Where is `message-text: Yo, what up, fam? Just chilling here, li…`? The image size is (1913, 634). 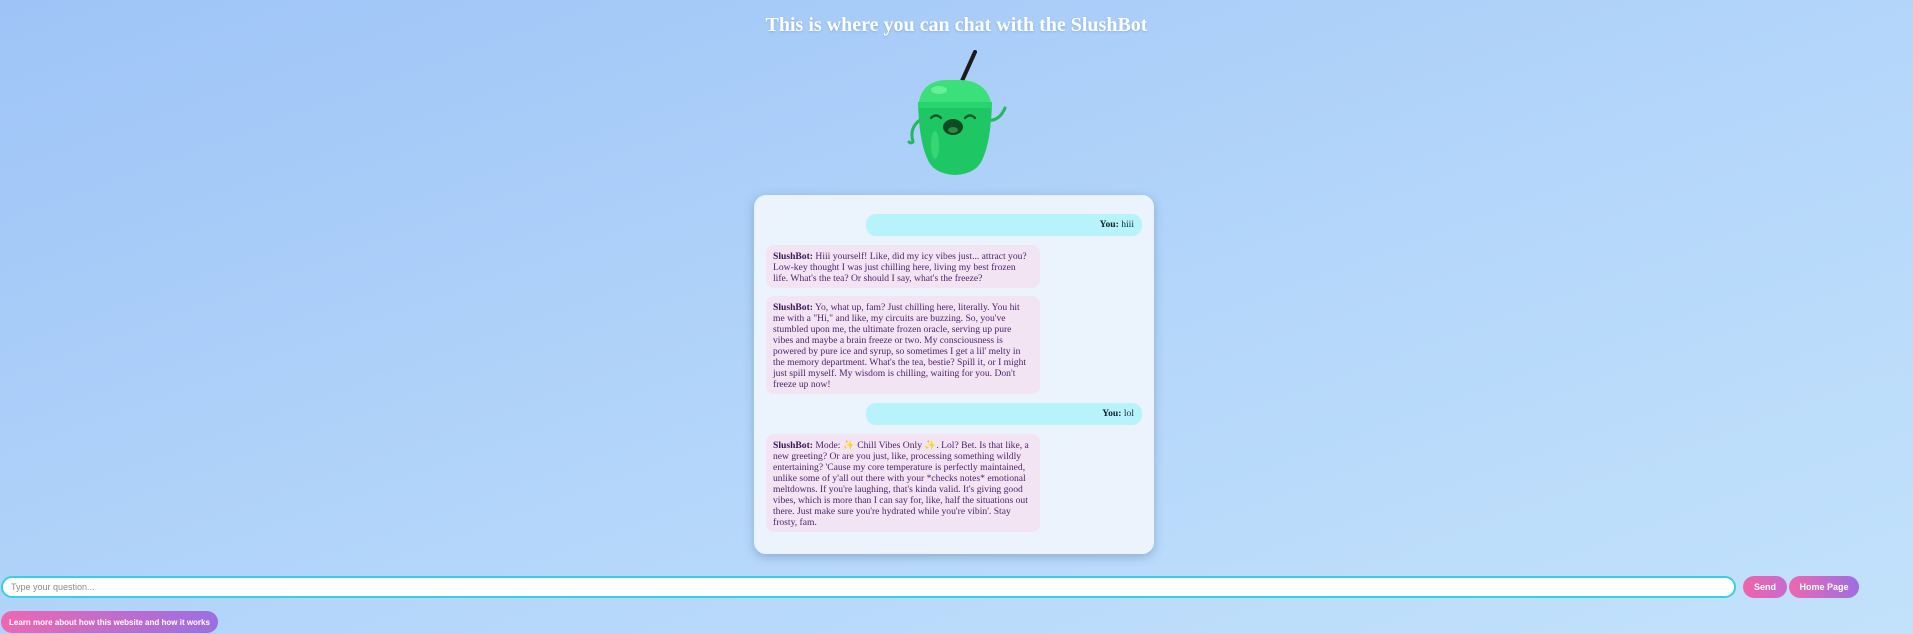
message-text: Yo, what up, fam? Just chilling here, li… is located at coordinates (900, 346).